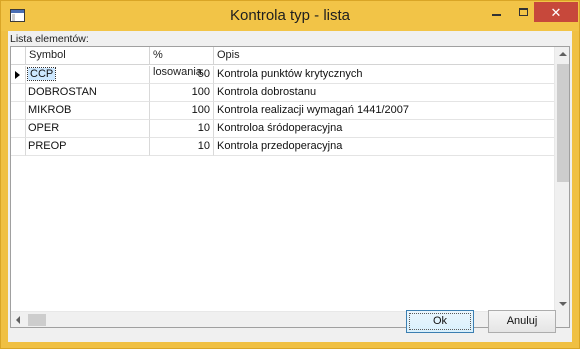 The image size is (580, 349). I want to click on cell-symbol: OPER, so click(88, 129).